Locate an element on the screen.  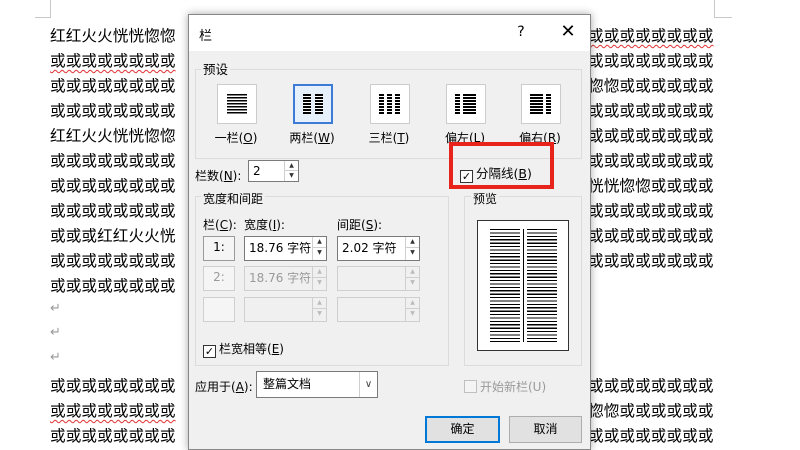
preset-left-button is located at coordinates (466, 104).